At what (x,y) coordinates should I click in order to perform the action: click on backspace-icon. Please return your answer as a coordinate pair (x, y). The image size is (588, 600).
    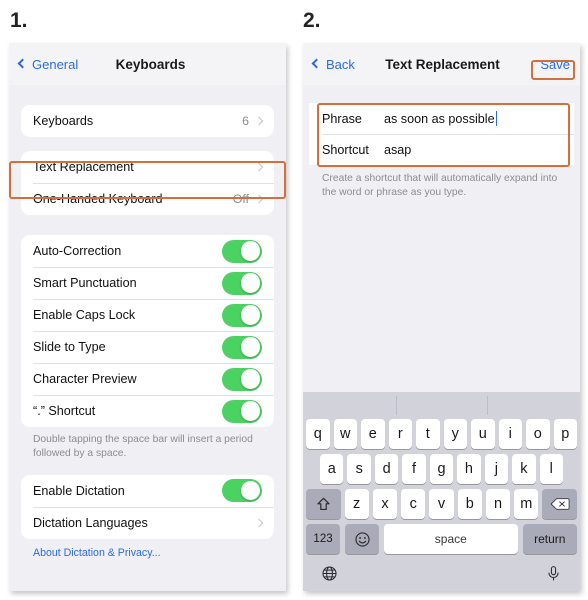
    Looking at the image, I should click on (560, 504).